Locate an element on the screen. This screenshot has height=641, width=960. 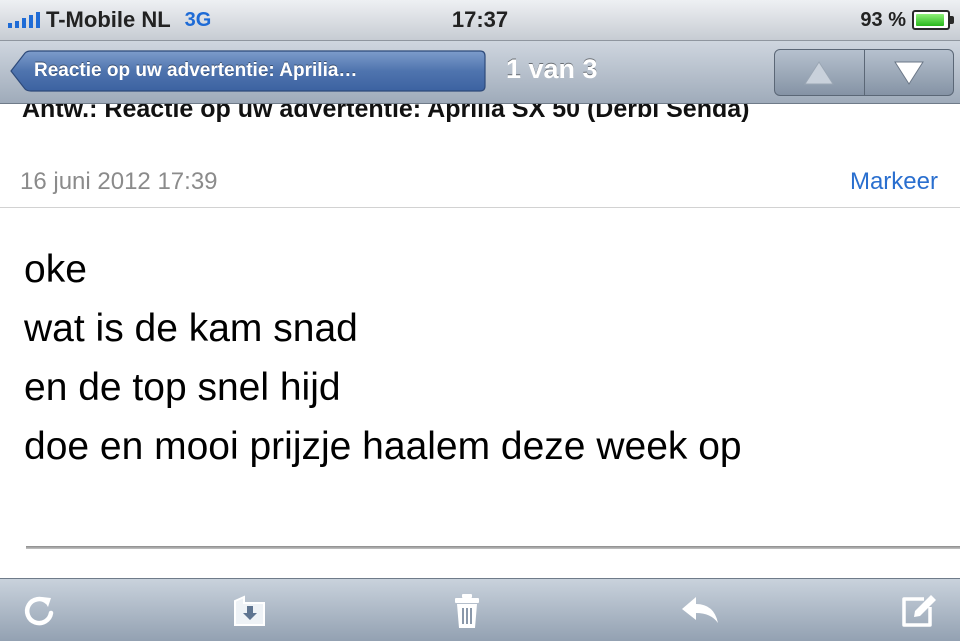
bottom-toolbar is located at coordinates (480, 609).